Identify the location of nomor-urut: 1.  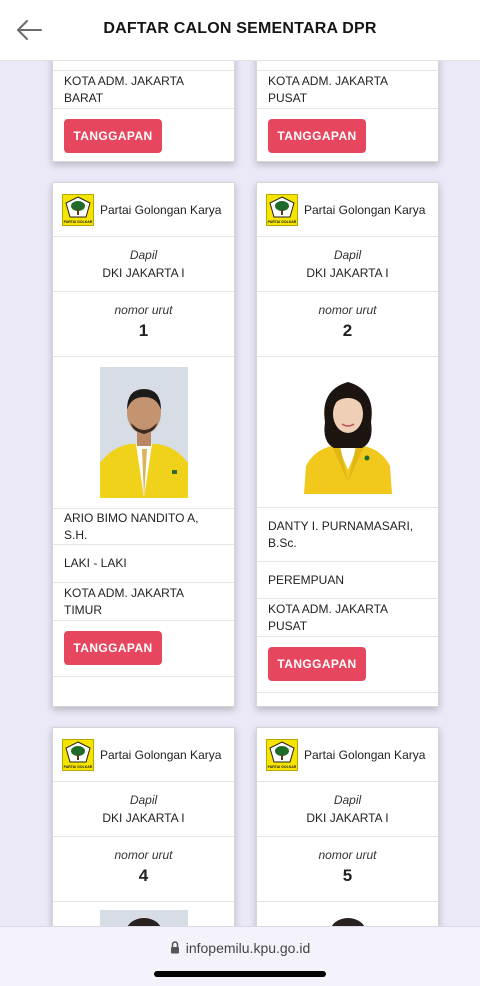
(143, 330).